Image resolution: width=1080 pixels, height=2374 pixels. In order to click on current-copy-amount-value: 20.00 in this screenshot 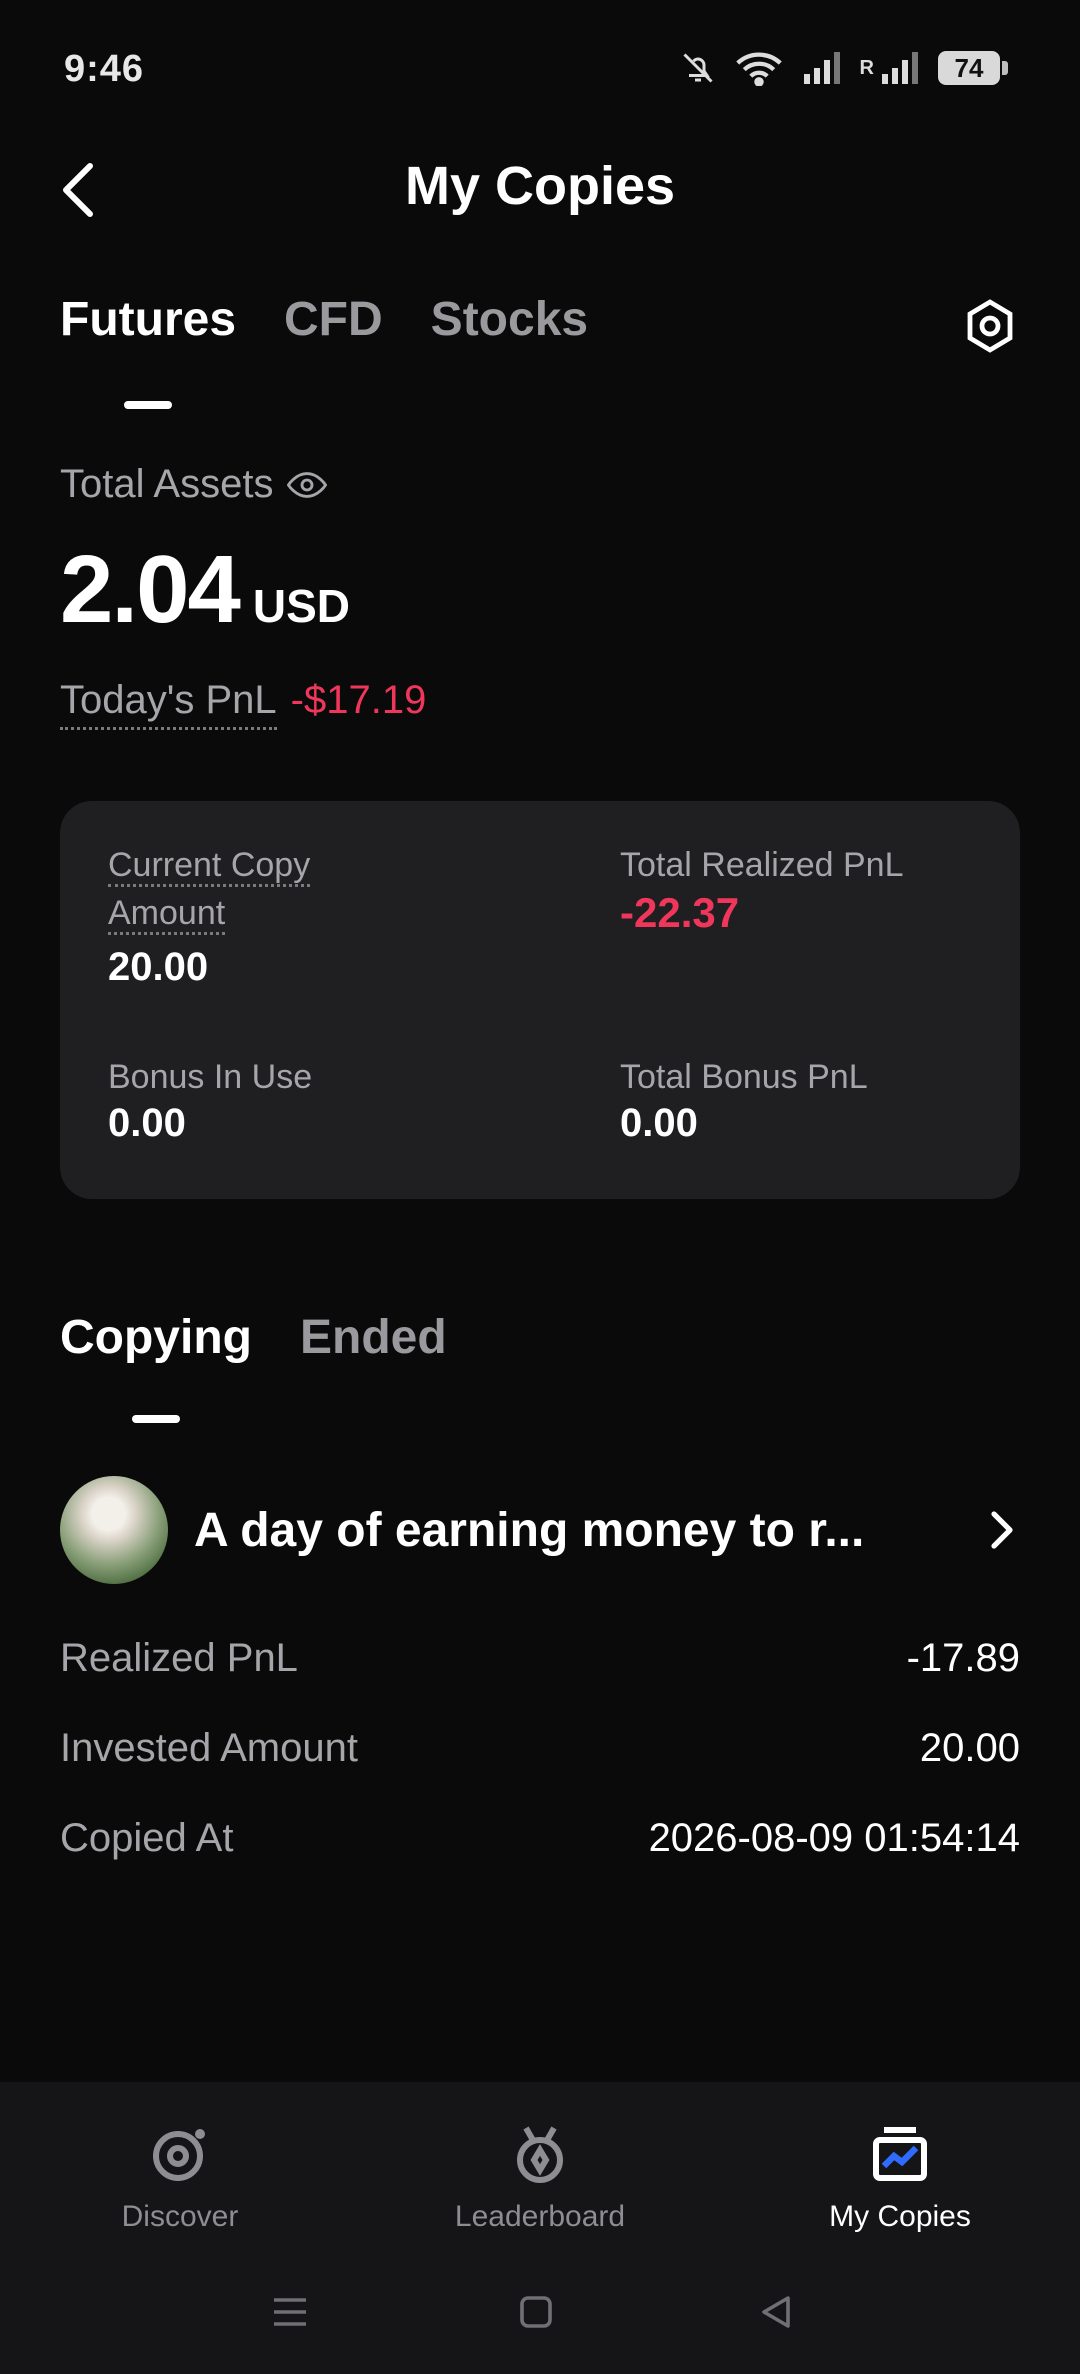, I will do `click(158, 967)`.